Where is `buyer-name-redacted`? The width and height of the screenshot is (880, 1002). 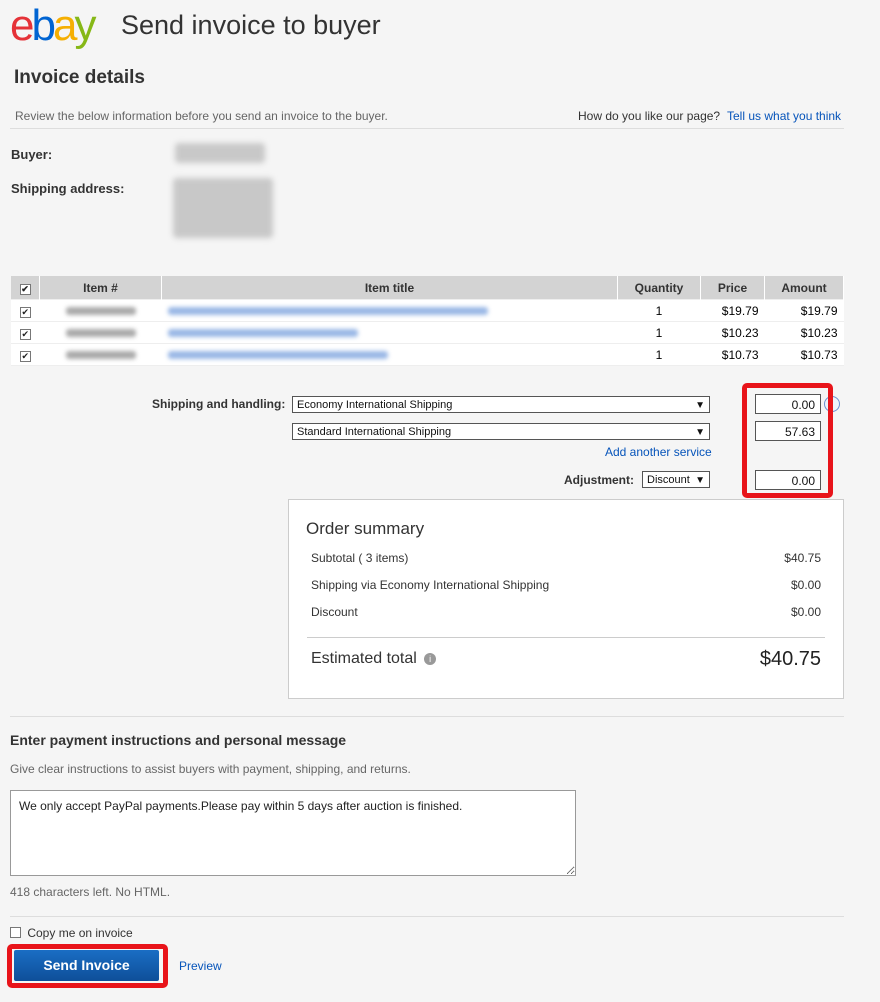
buyer-name-redacted is located at coordinates (220, 153).